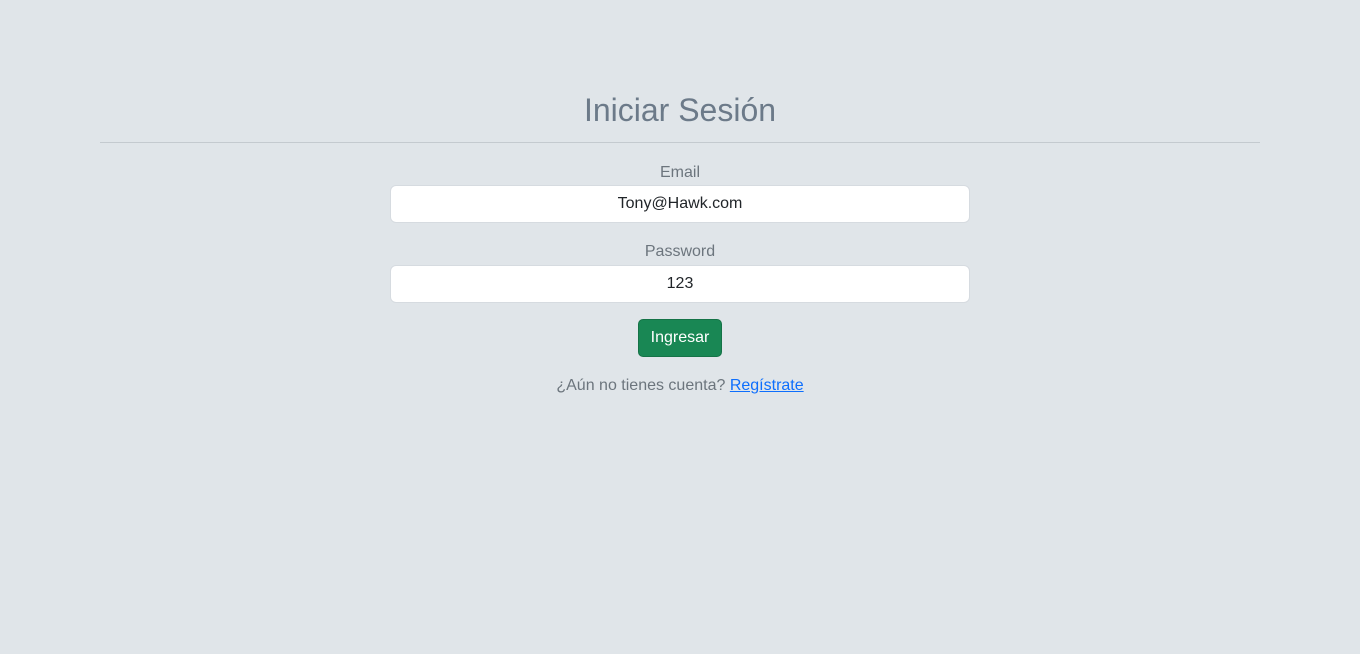 This screenshot has width=1360, height=654. What do you see at coordinates (641, 385) in the screenshot?
I see `register-prompt-text: ¿Aún no tienes cuenta?` at bounding box center [641, 385].